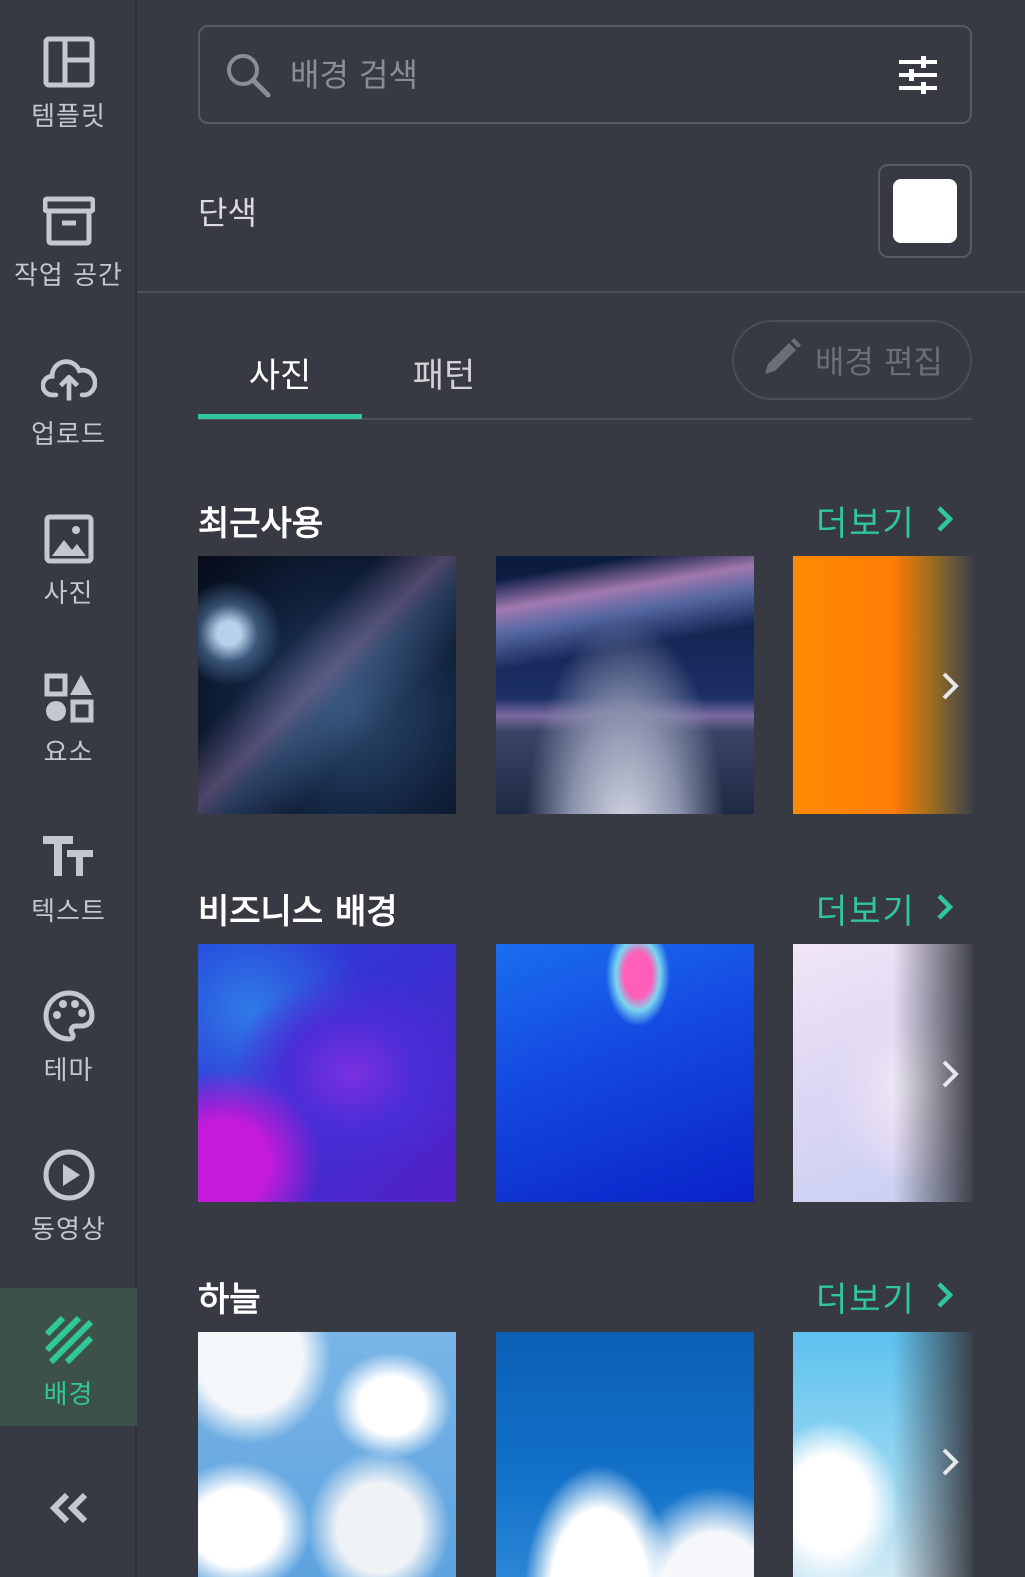 This screenshot has width=1025, height=1577. What do you see at coordinates (69, 698) in the screenshot?
I see `shapes-icon` at bounding box center [69, 698].